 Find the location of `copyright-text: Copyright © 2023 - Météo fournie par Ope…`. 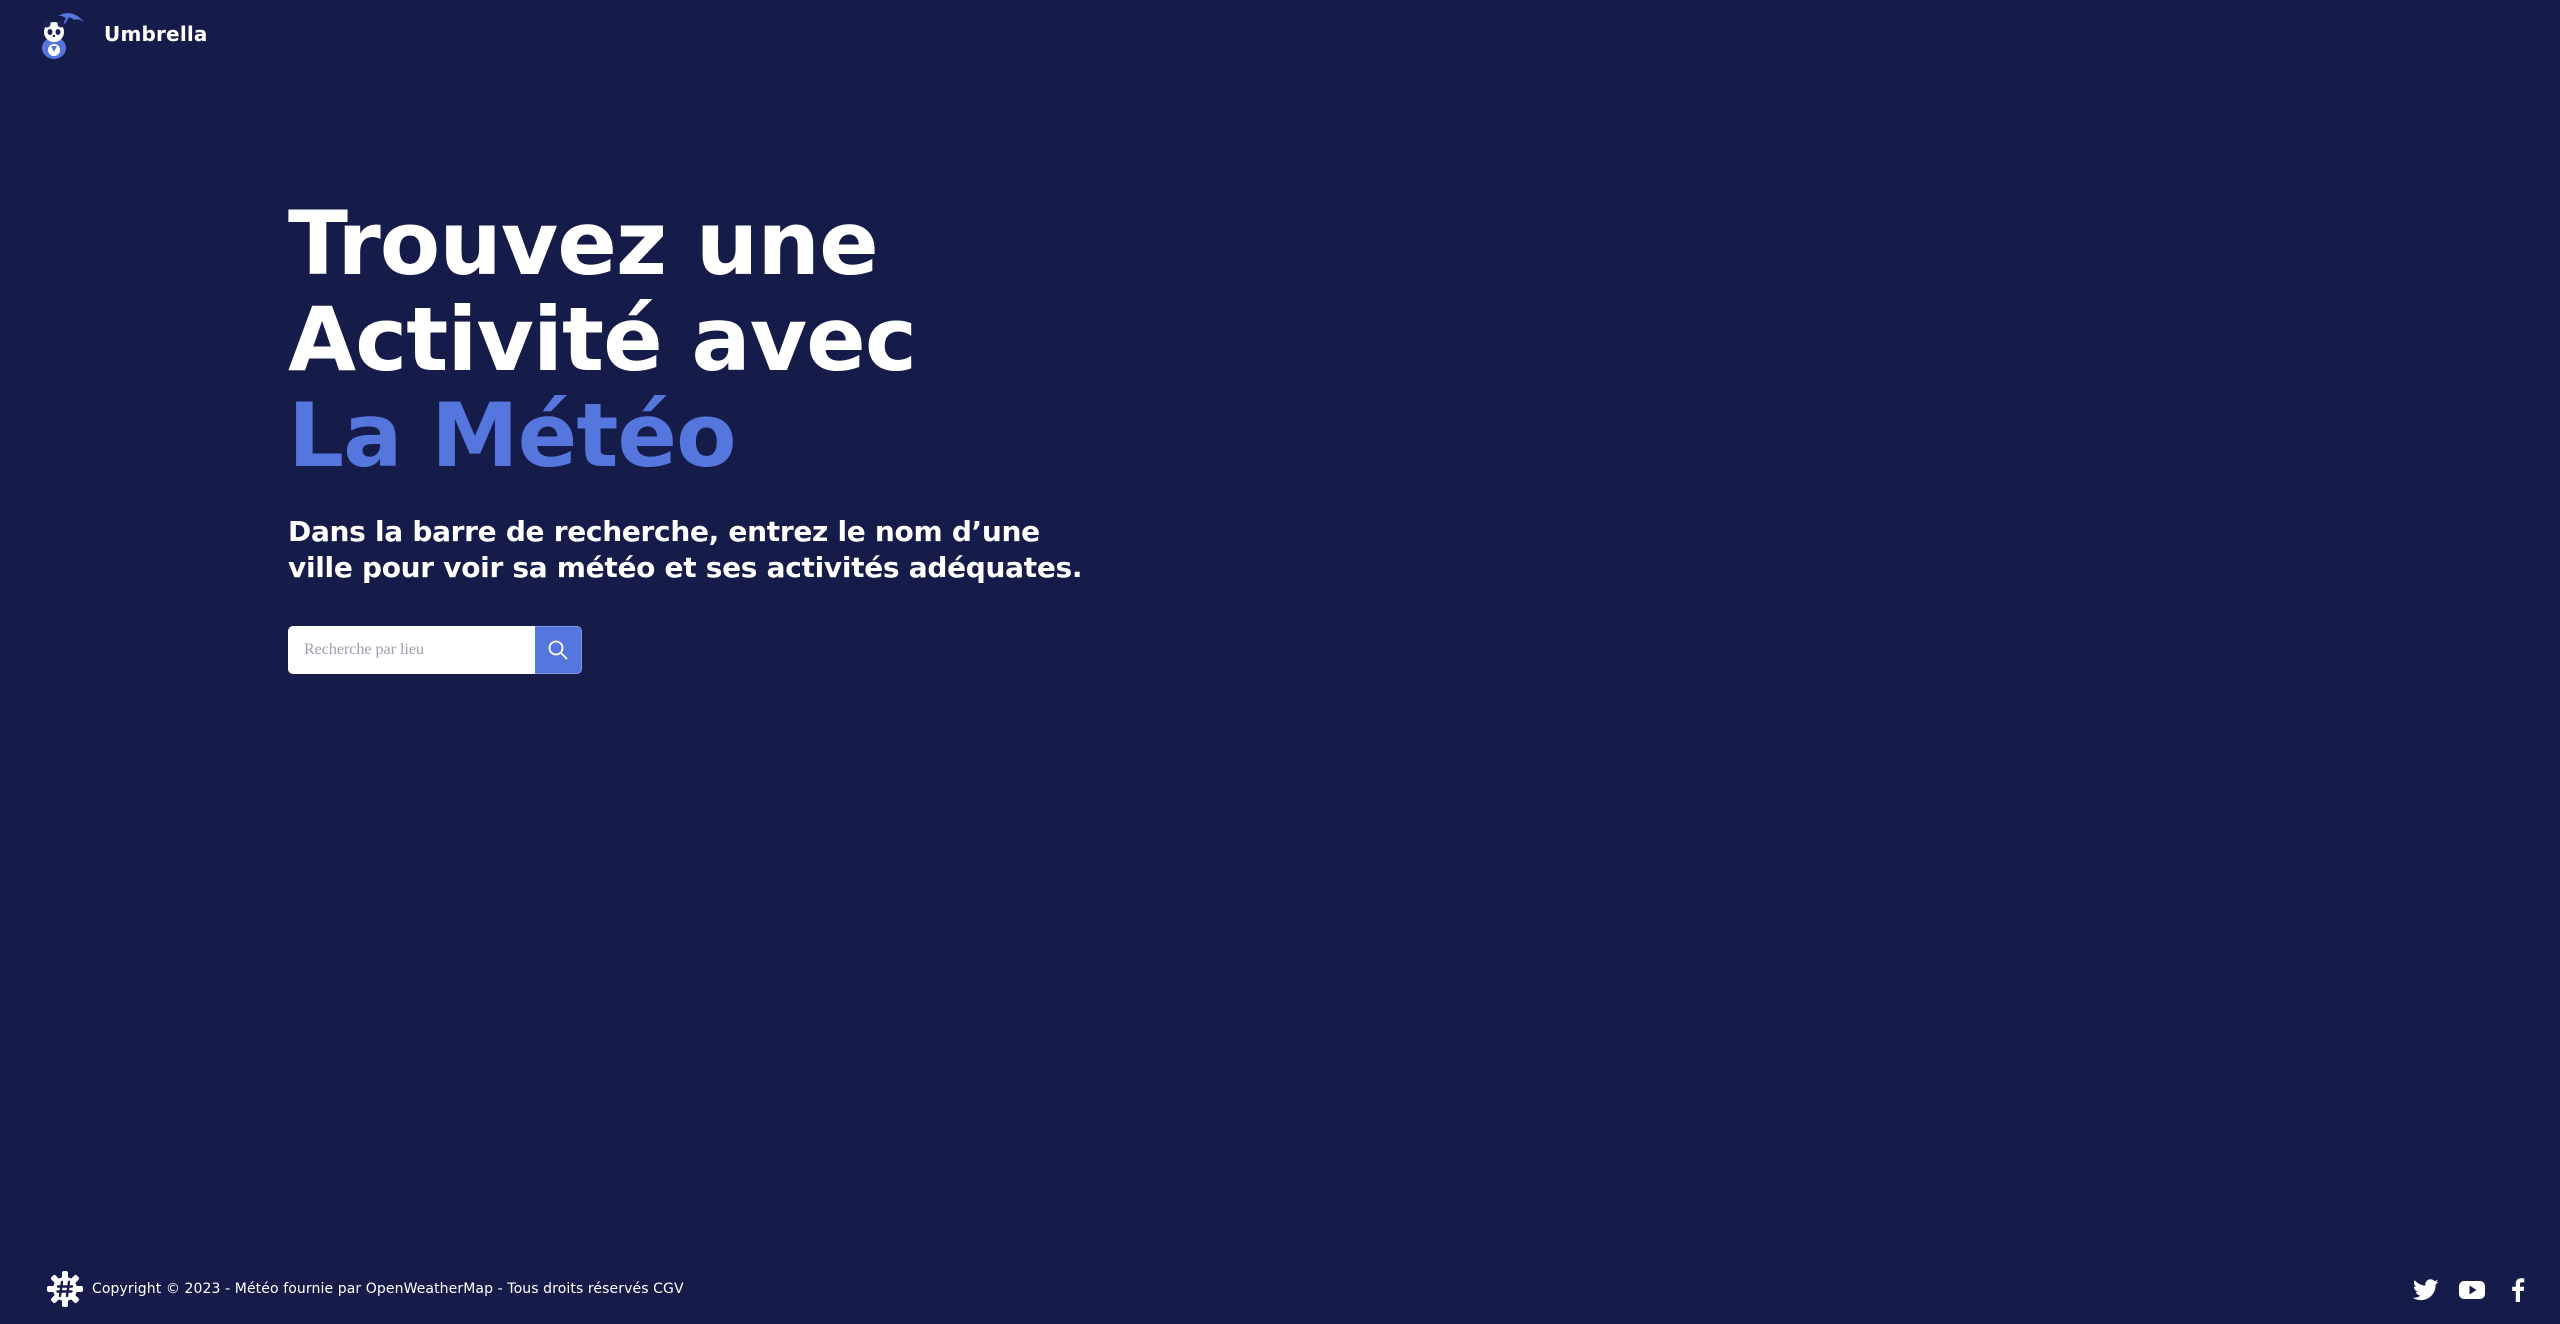

copyright-text: Copyright © 2023 - Météo fournie par Ope… is located at coordinates (388, 1289).